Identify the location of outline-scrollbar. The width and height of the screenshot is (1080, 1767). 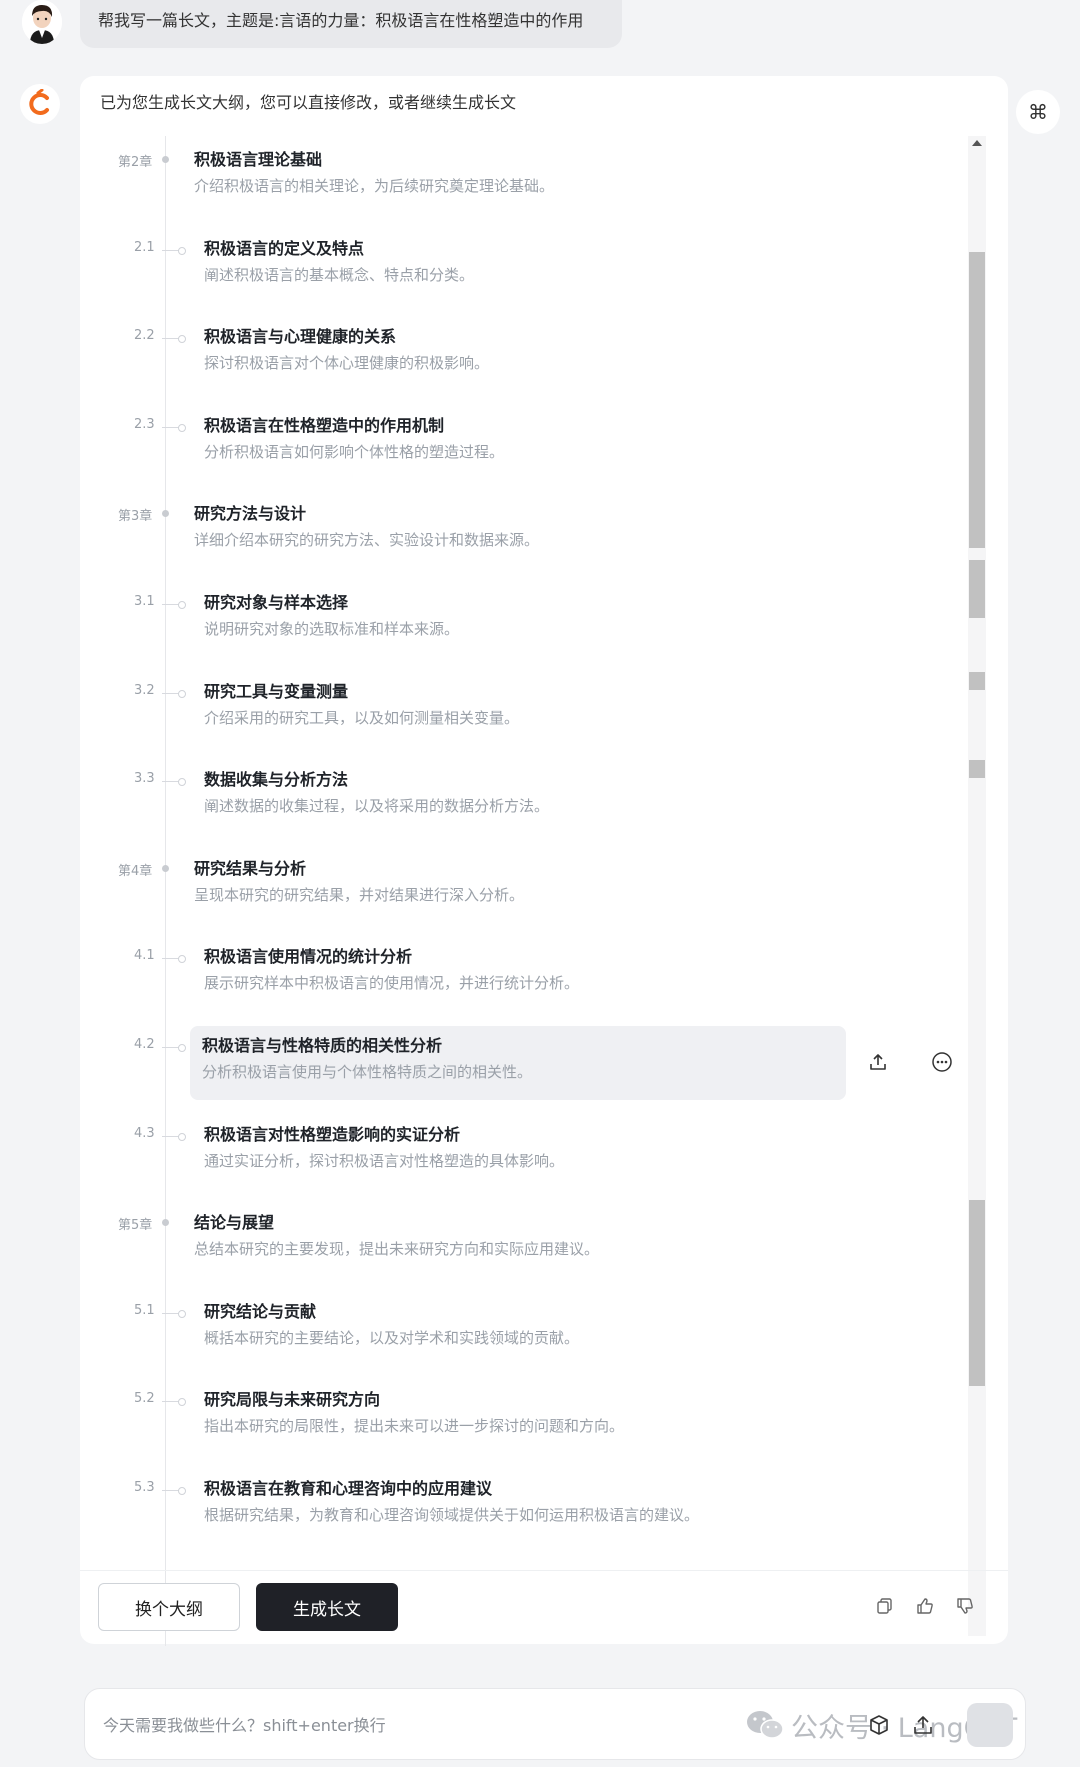
(977, 886).